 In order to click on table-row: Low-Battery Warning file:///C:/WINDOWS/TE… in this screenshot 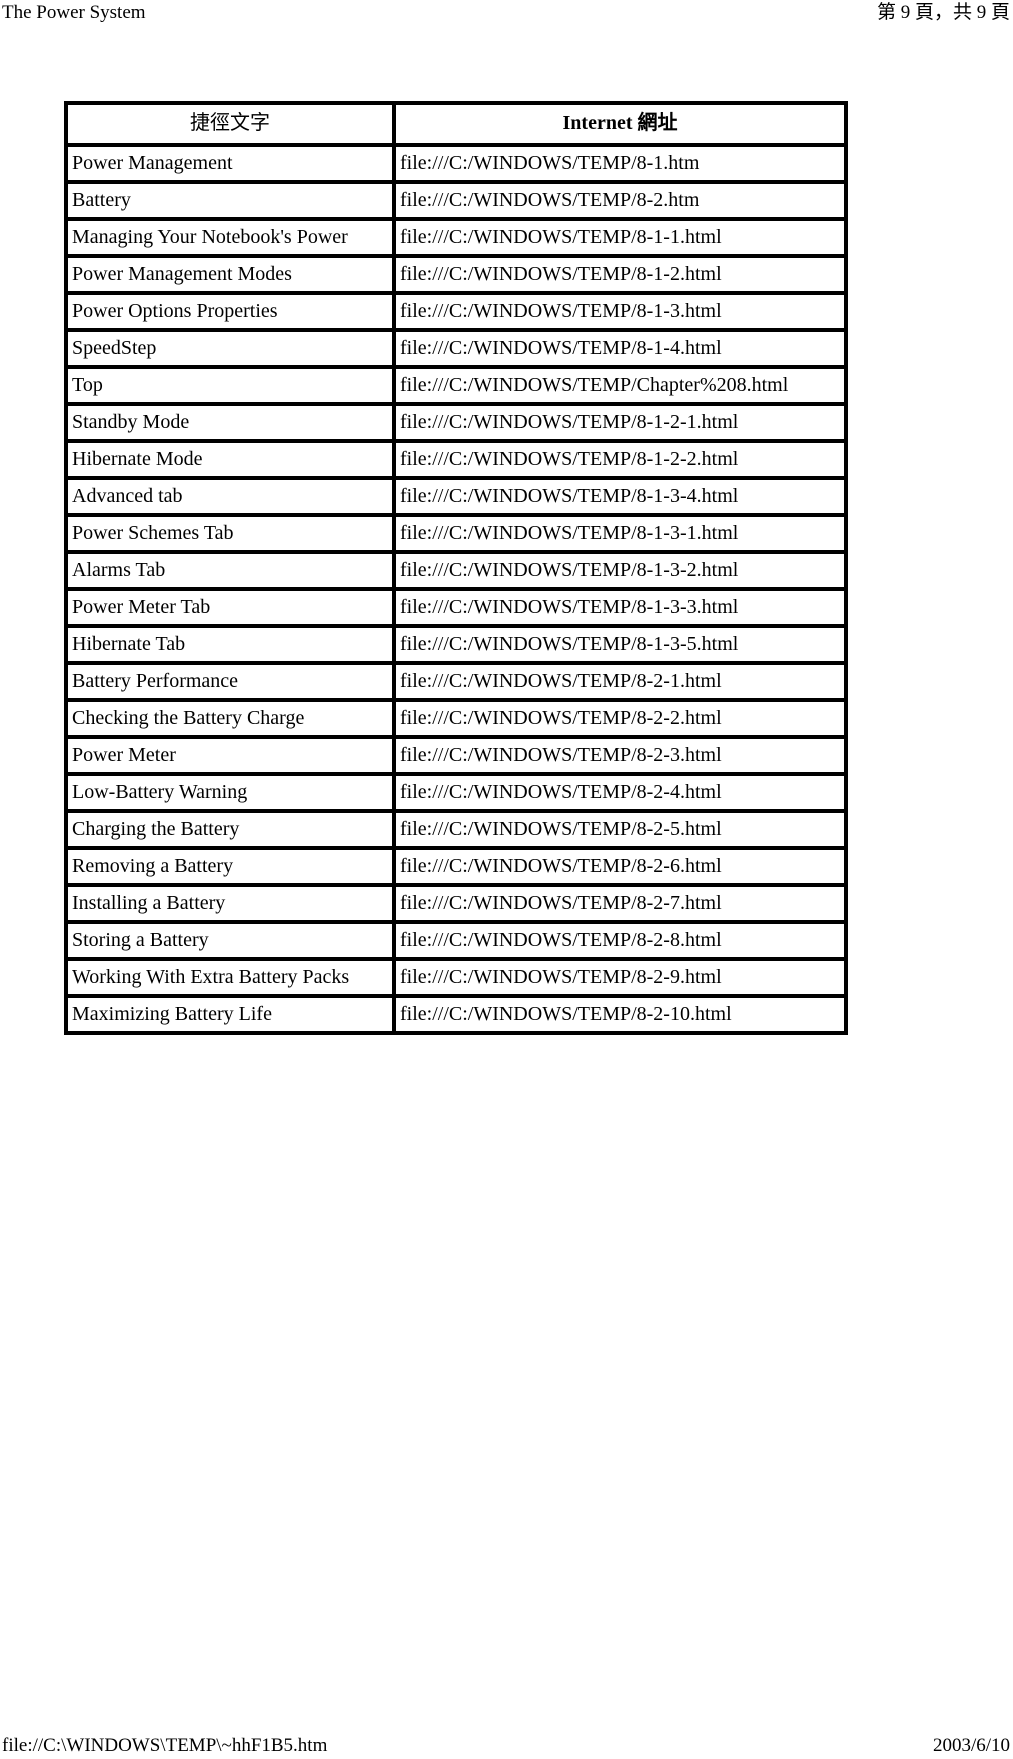, I will do `click(456, 792)`.